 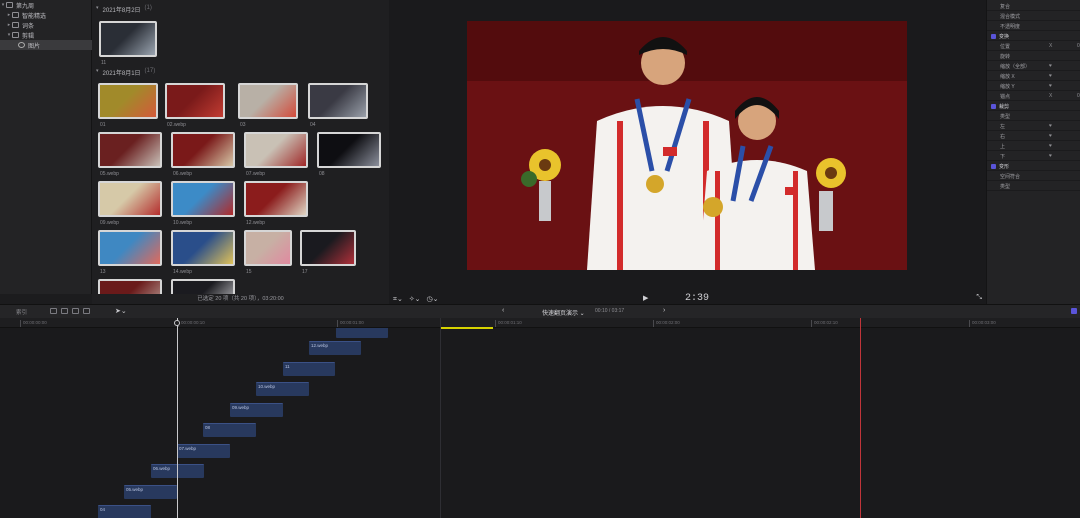 I want to click on timeline-clip, so click(x=362, y=333).